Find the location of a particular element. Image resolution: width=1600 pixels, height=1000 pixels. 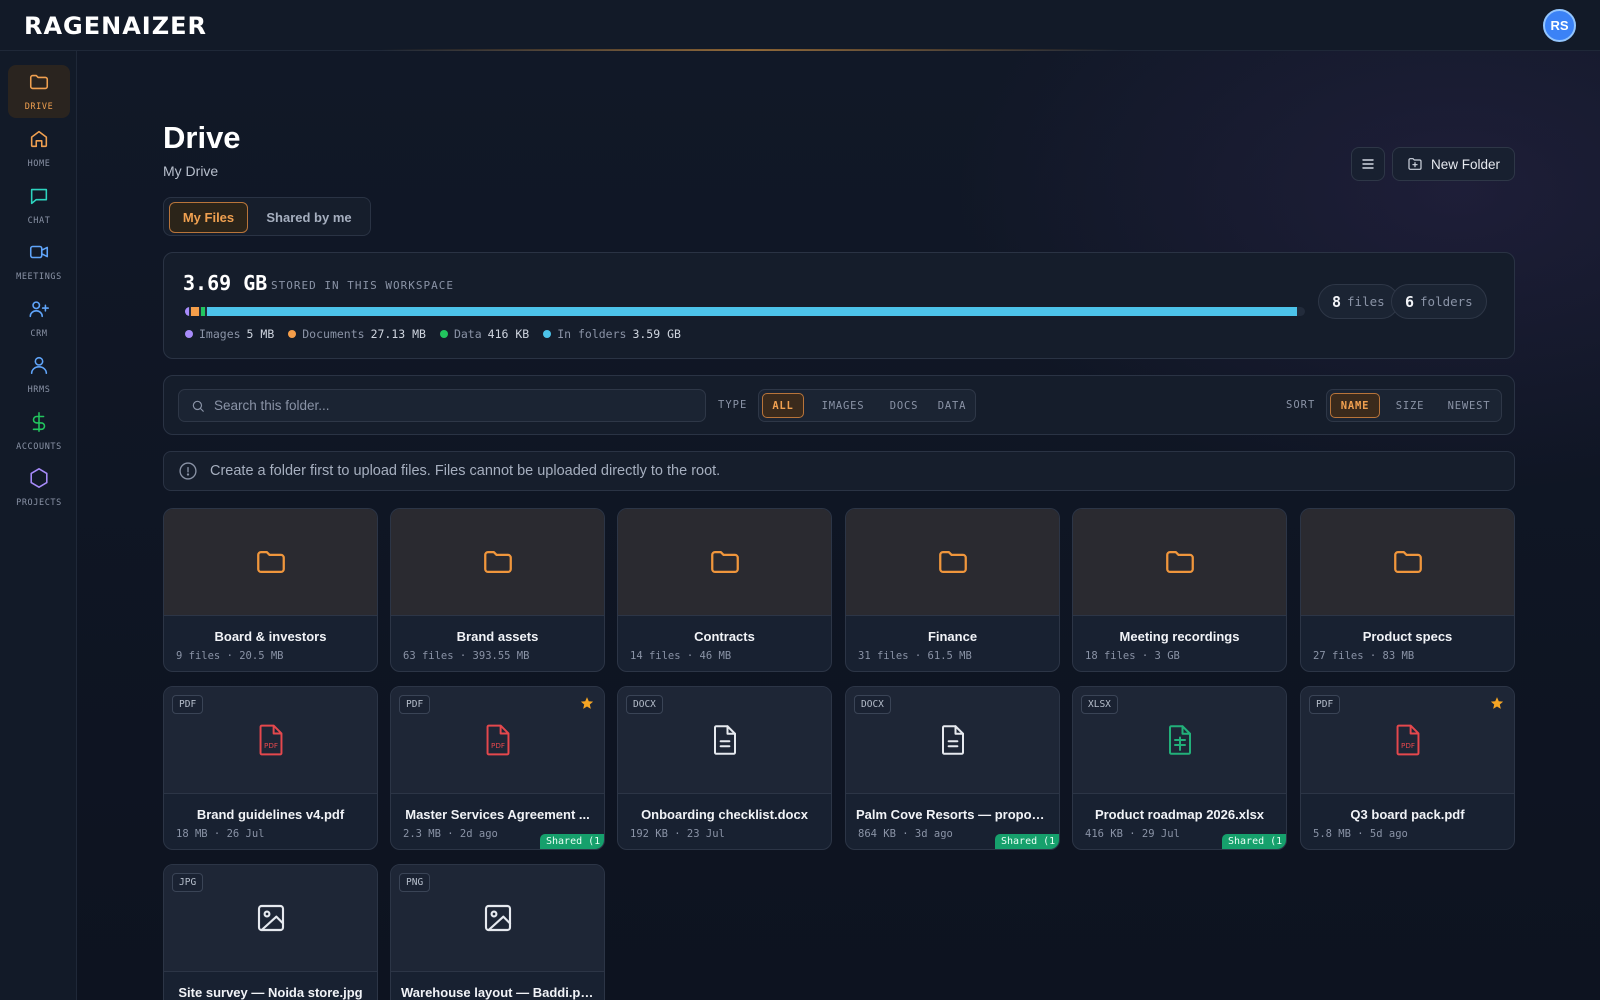

folder-card: Meeting recordings 18 files · 3 GB is located at coordinates (1179, 590).